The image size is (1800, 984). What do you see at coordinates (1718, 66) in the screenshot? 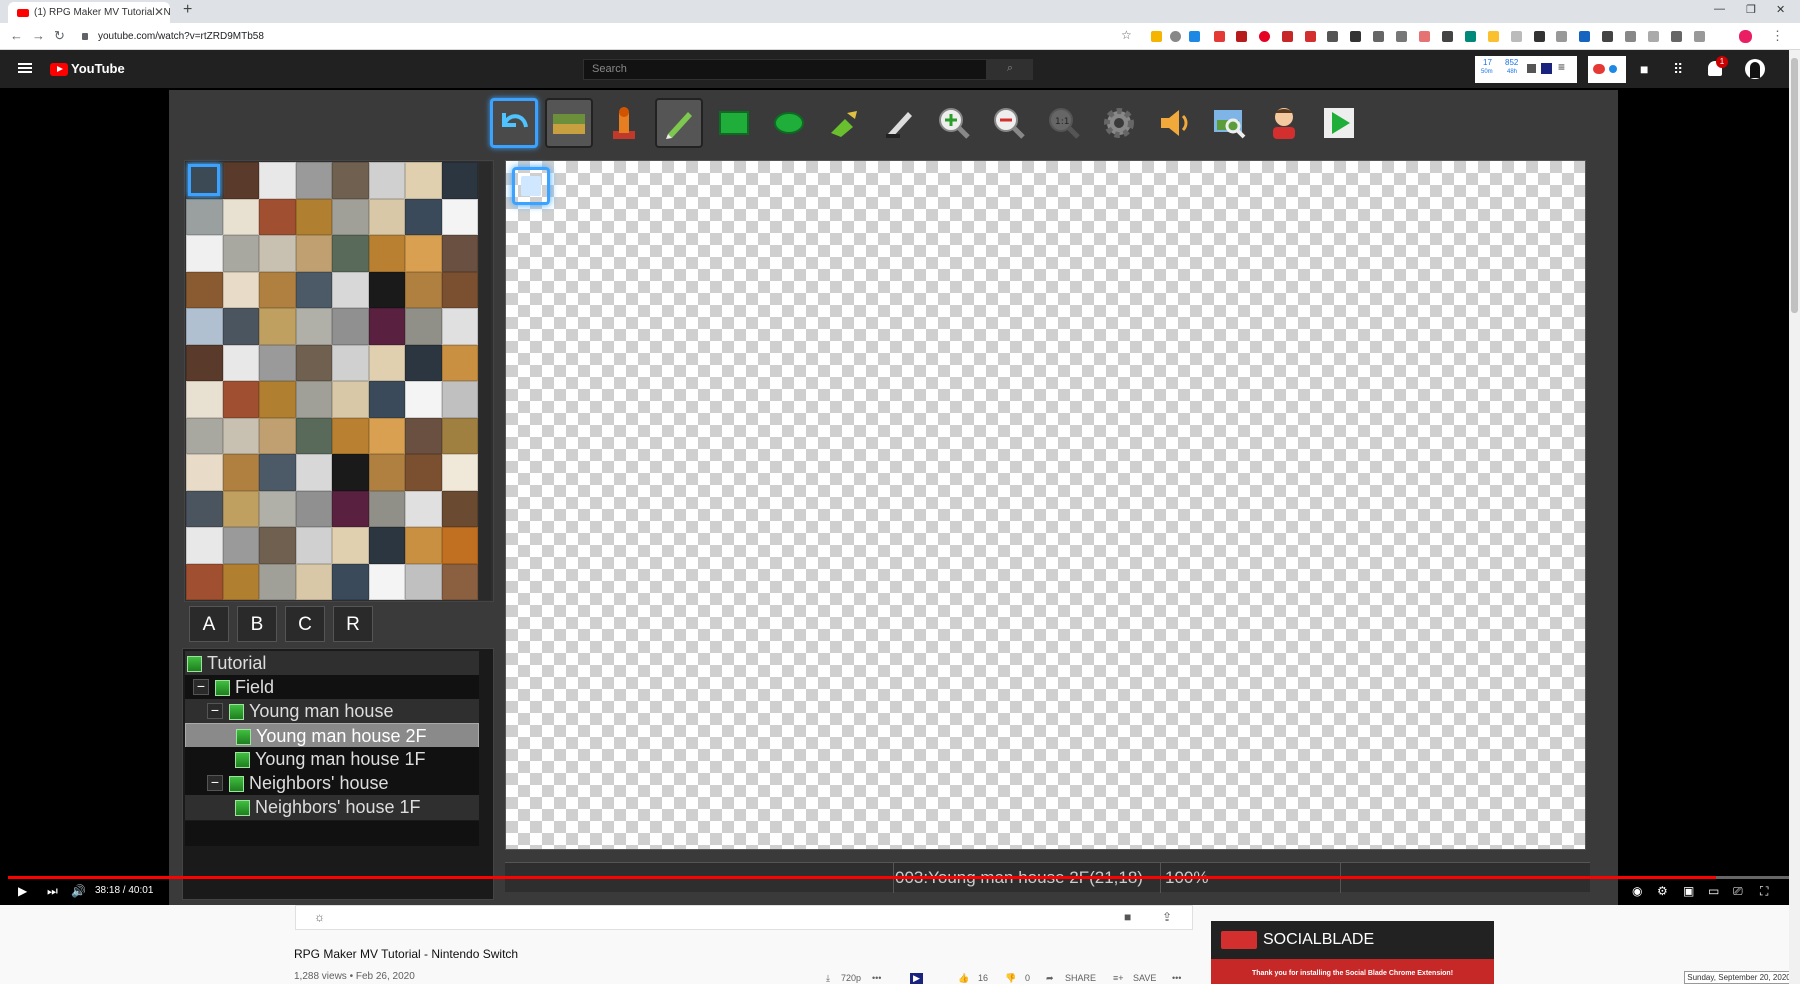
I see `notifications-bell-icon: 1` at bounding box center [1718, 66].